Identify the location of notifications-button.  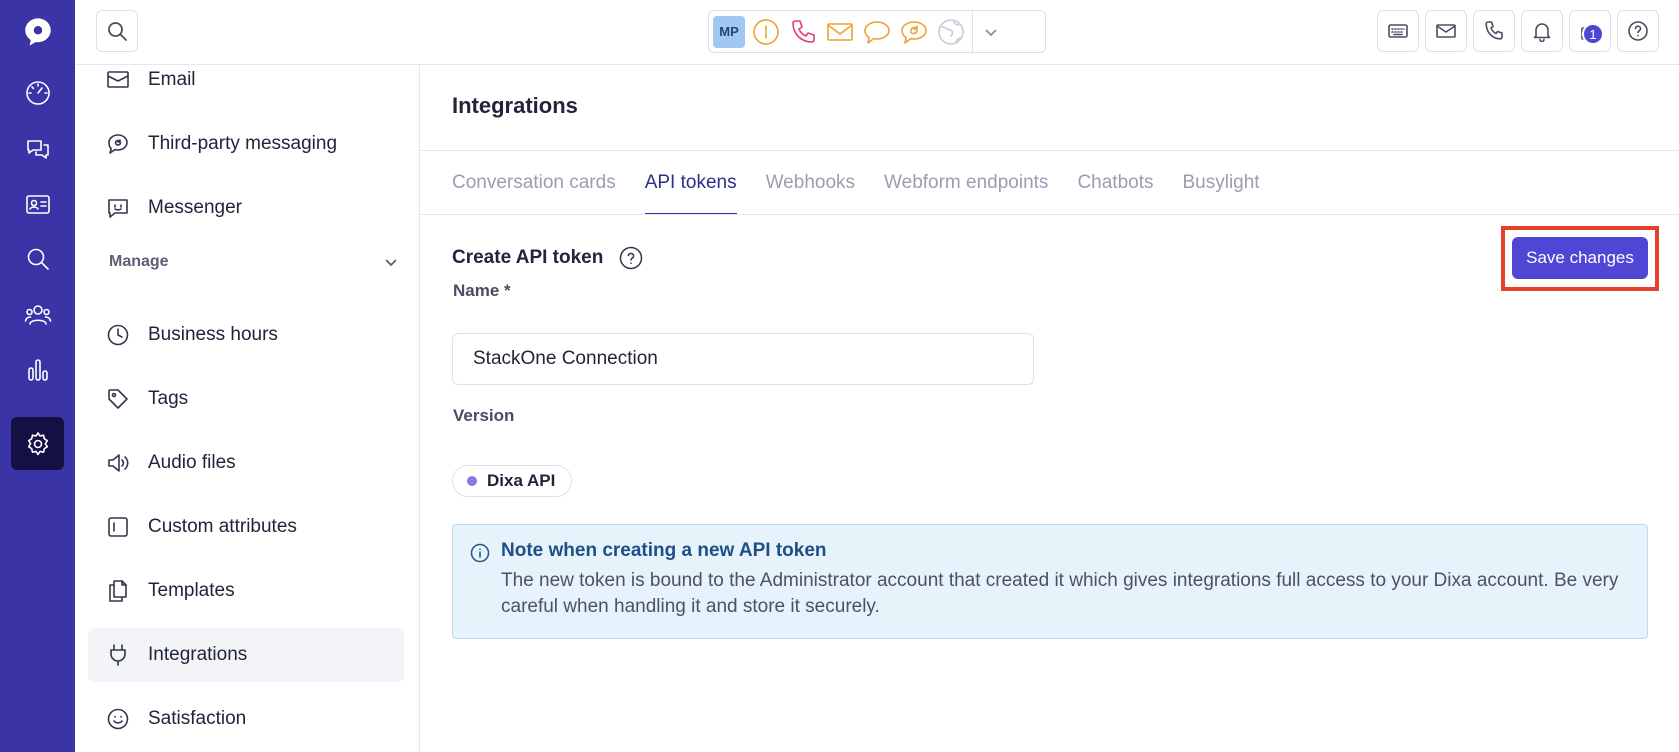
(1542, 31).